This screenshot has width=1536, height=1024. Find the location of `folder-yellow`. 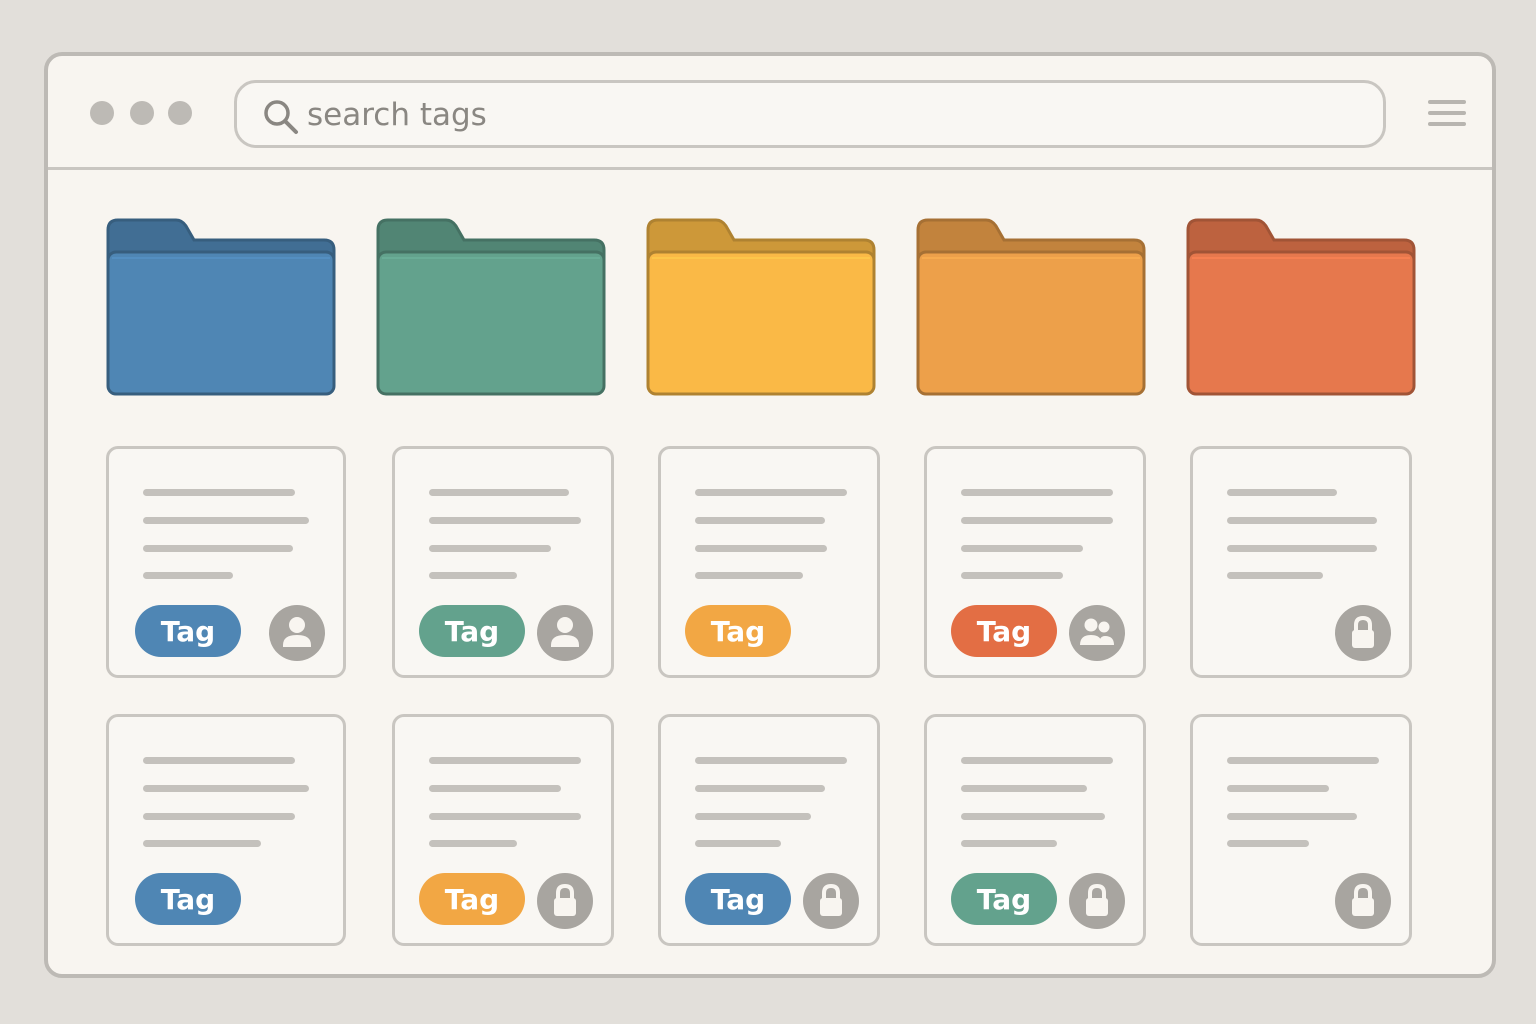

folder-yellow is located at coordinates (761, 308).